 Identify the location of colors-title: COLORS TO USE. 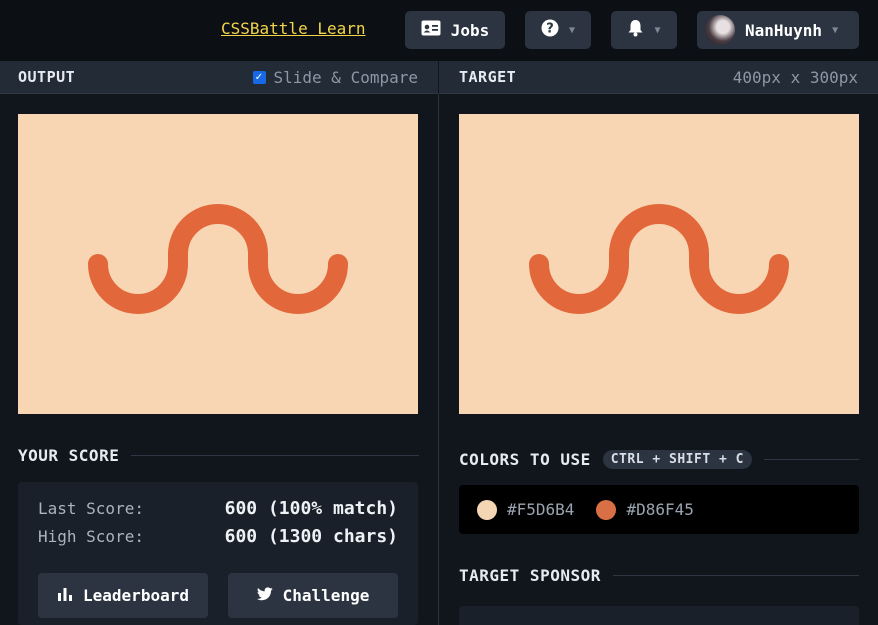
(525, 459).